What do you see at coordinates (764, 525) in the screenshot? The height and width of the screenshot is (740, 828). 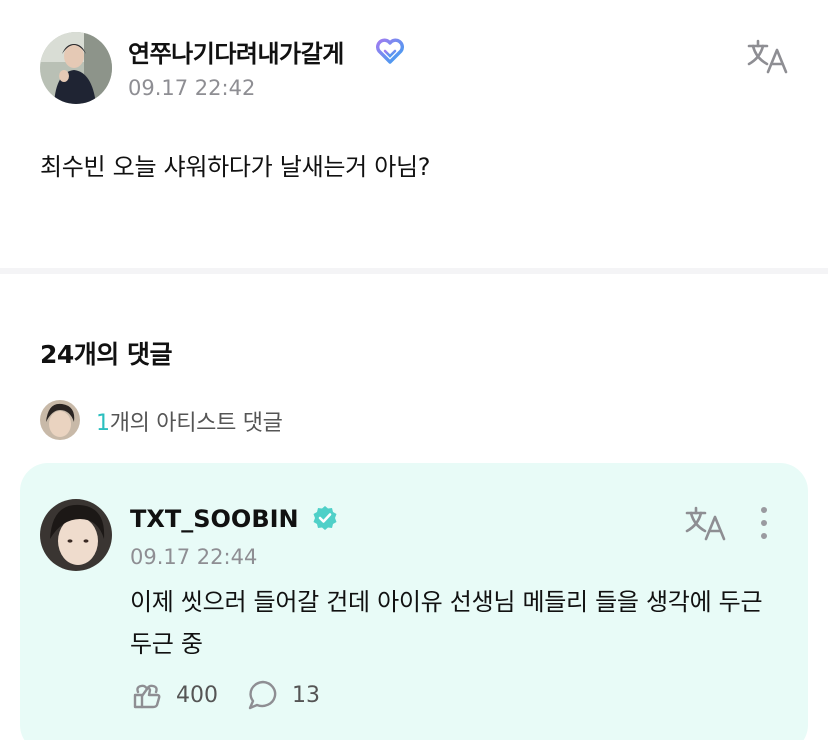 I see `more-vertical-icon` at bounding box center [764, 525].